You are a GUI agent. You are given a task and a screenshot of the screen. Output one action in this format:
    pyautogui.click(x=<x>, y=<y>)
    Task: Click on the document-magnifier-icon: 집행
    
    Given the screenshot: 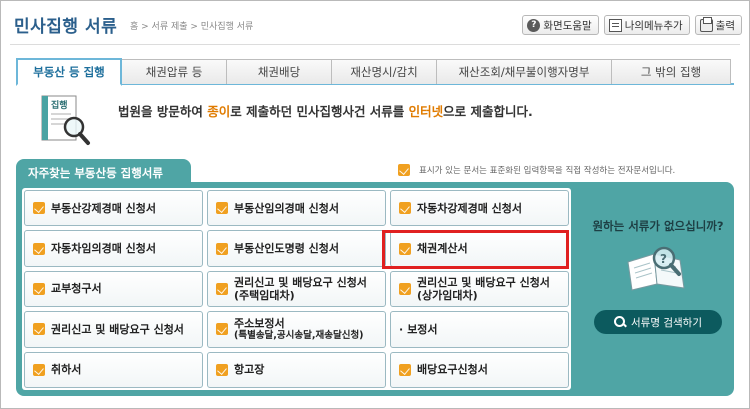 What is the action you would take?
    pyautogui.click(x=65, y=120)
    